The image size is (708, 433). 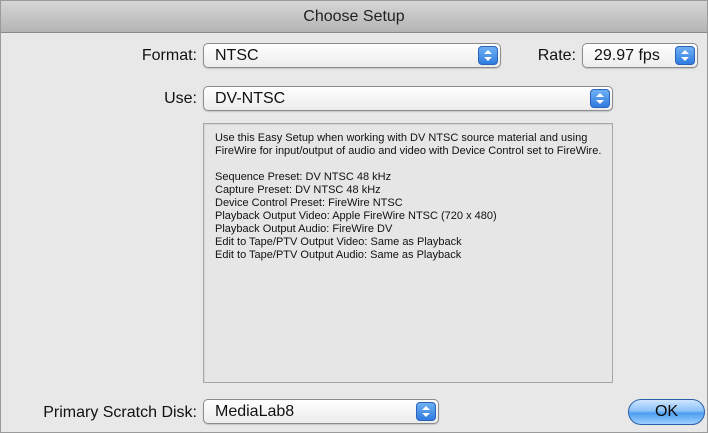 I want to click on description-spacer, so click(x=408, y=164).